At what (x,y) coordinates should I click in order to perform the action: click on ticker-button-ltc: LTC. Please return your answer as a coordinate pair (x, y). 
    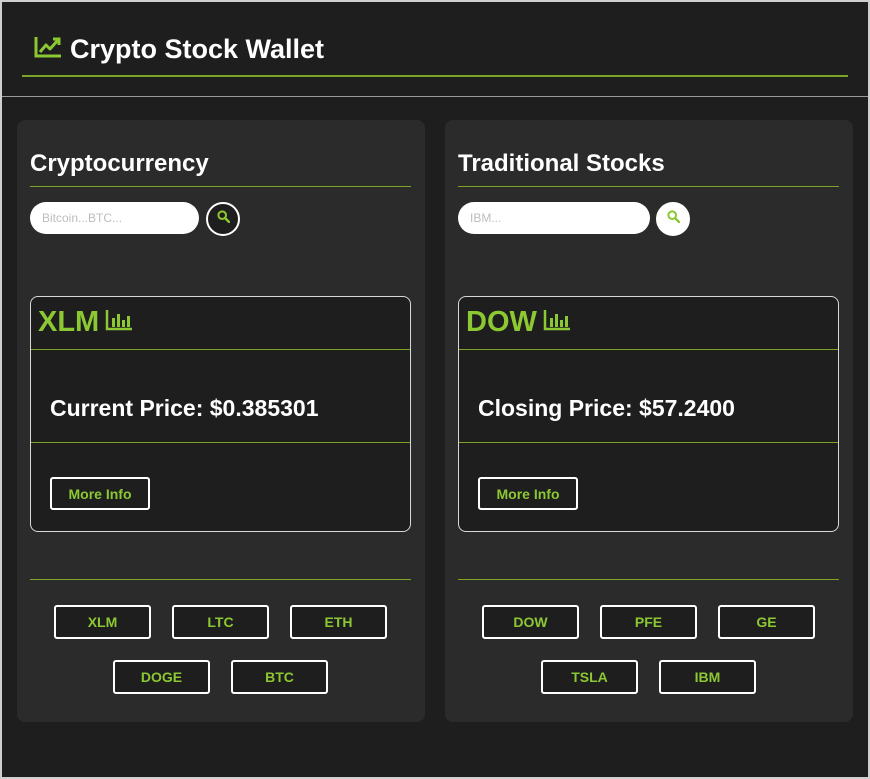
    Looking at the image, I should click on (220, 622).